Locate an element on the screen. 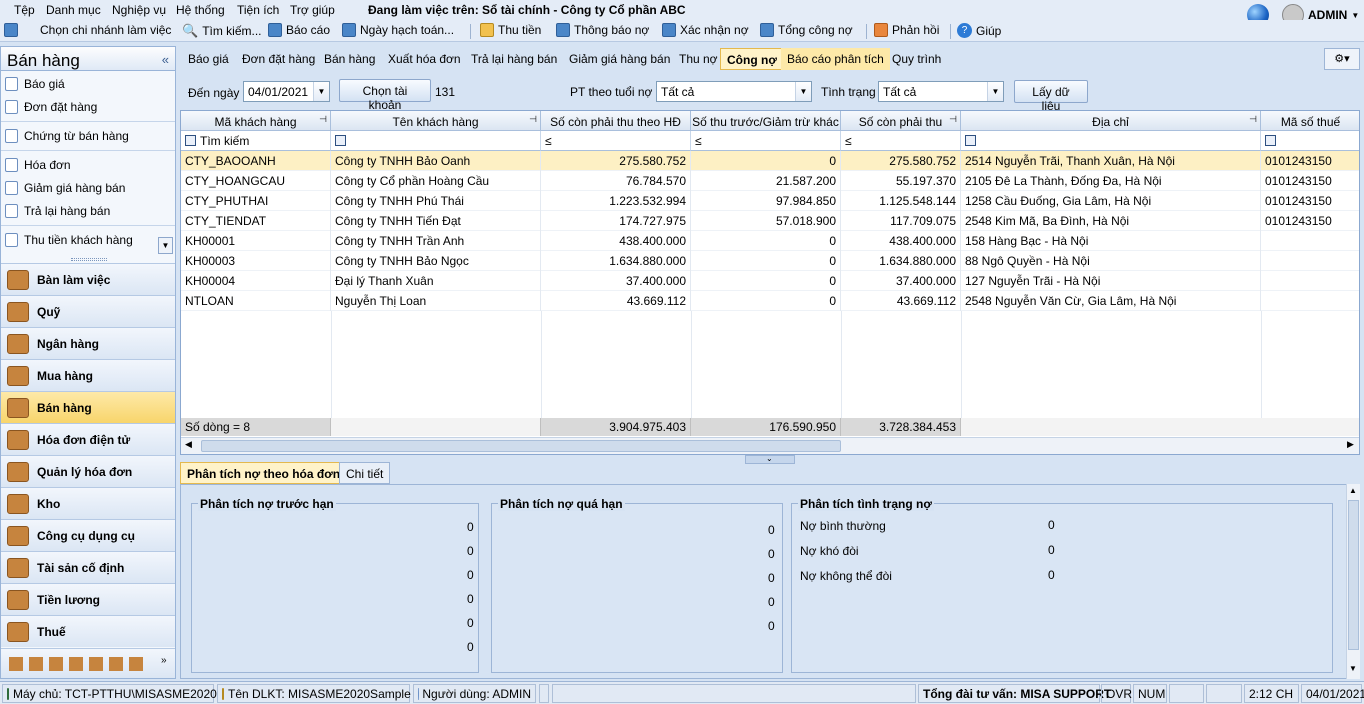 Image resolution: width=1364 pixels, height=704 pixels. header-prepaid-deduction: Số thu trước/Giảm trừ khác is located at coordinates (766, 121).